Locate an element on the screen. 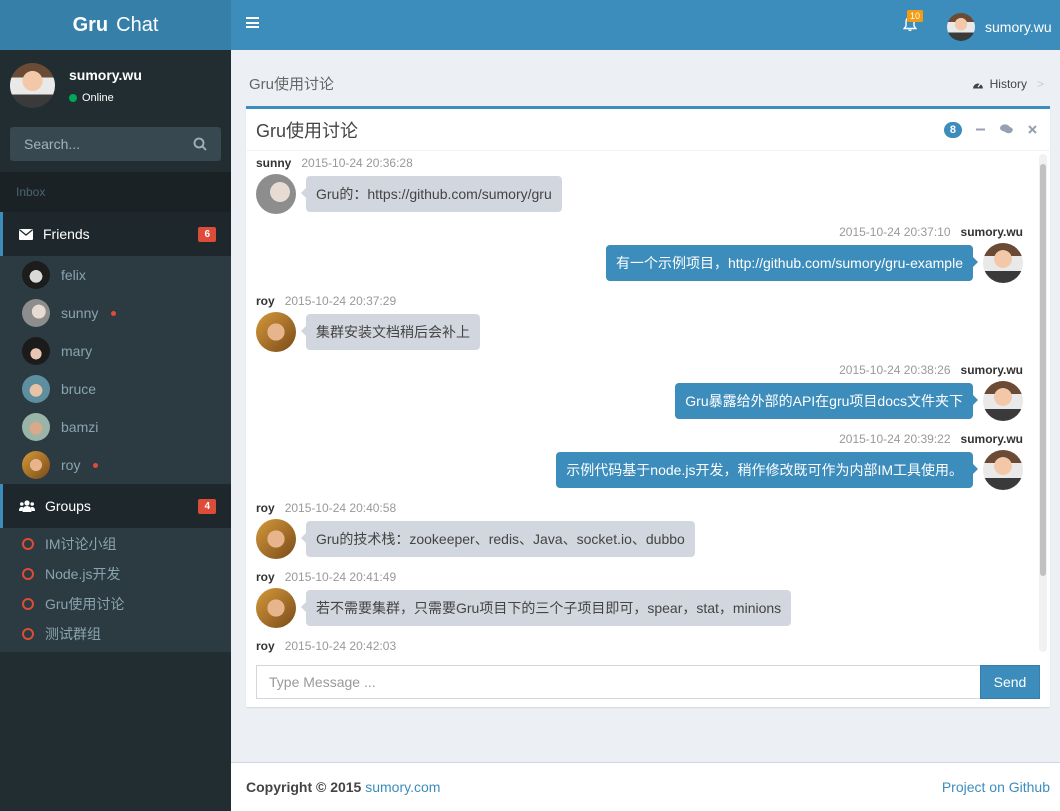 The image size is (1060, 811). group-name: 测试群组 is located at coordinates (73, 634).